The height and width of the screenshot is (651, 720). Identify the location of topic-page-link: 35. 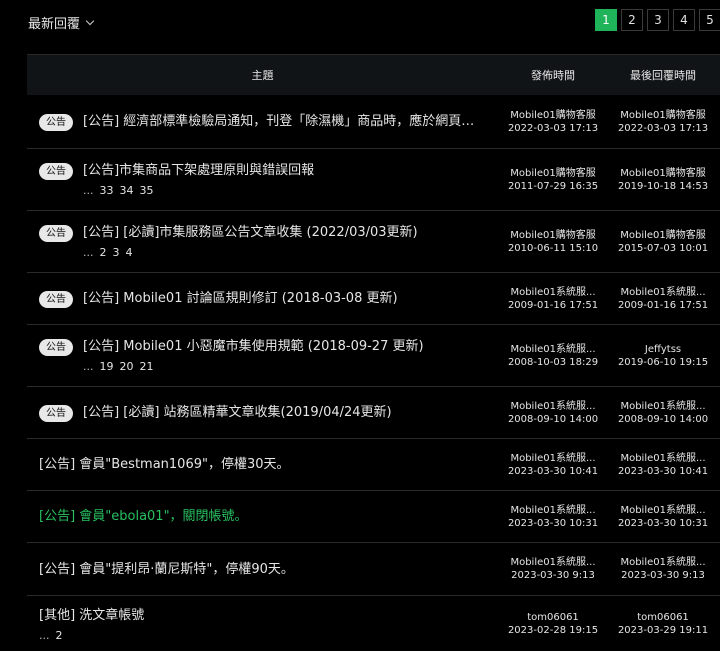
(147, 190).